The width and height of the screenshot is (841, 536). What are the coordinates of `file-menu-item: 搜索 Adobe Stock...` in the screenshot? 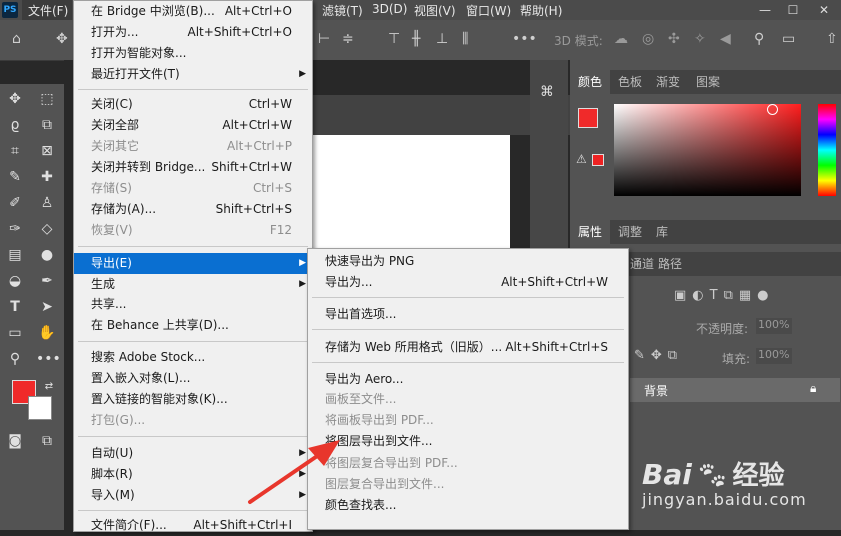 It's located at (193, 357).